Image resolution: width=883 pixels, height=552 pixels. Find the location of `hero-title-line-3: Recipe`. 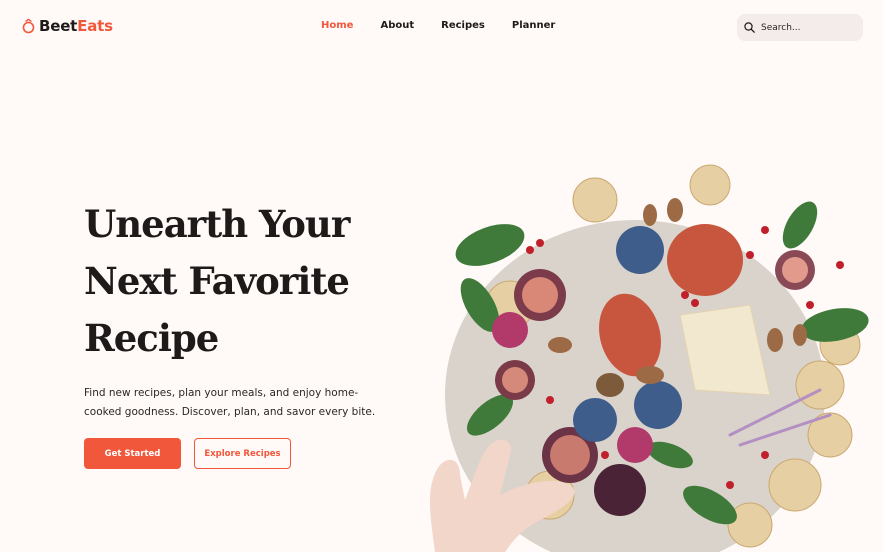

hero-title-line-3: Recipe is located at coordinates (151, 338).